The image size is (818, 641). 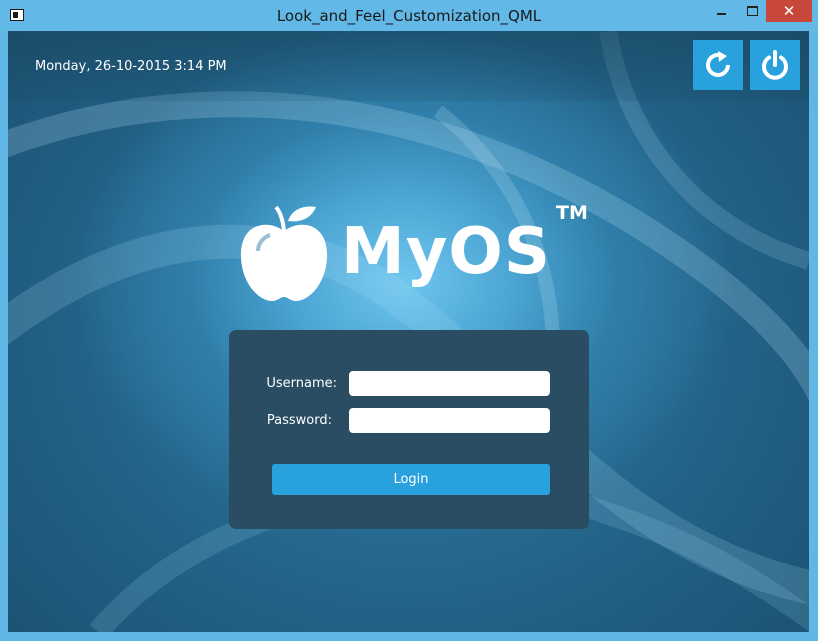 I want to click on maximize-button, so click(x=752, y=11).